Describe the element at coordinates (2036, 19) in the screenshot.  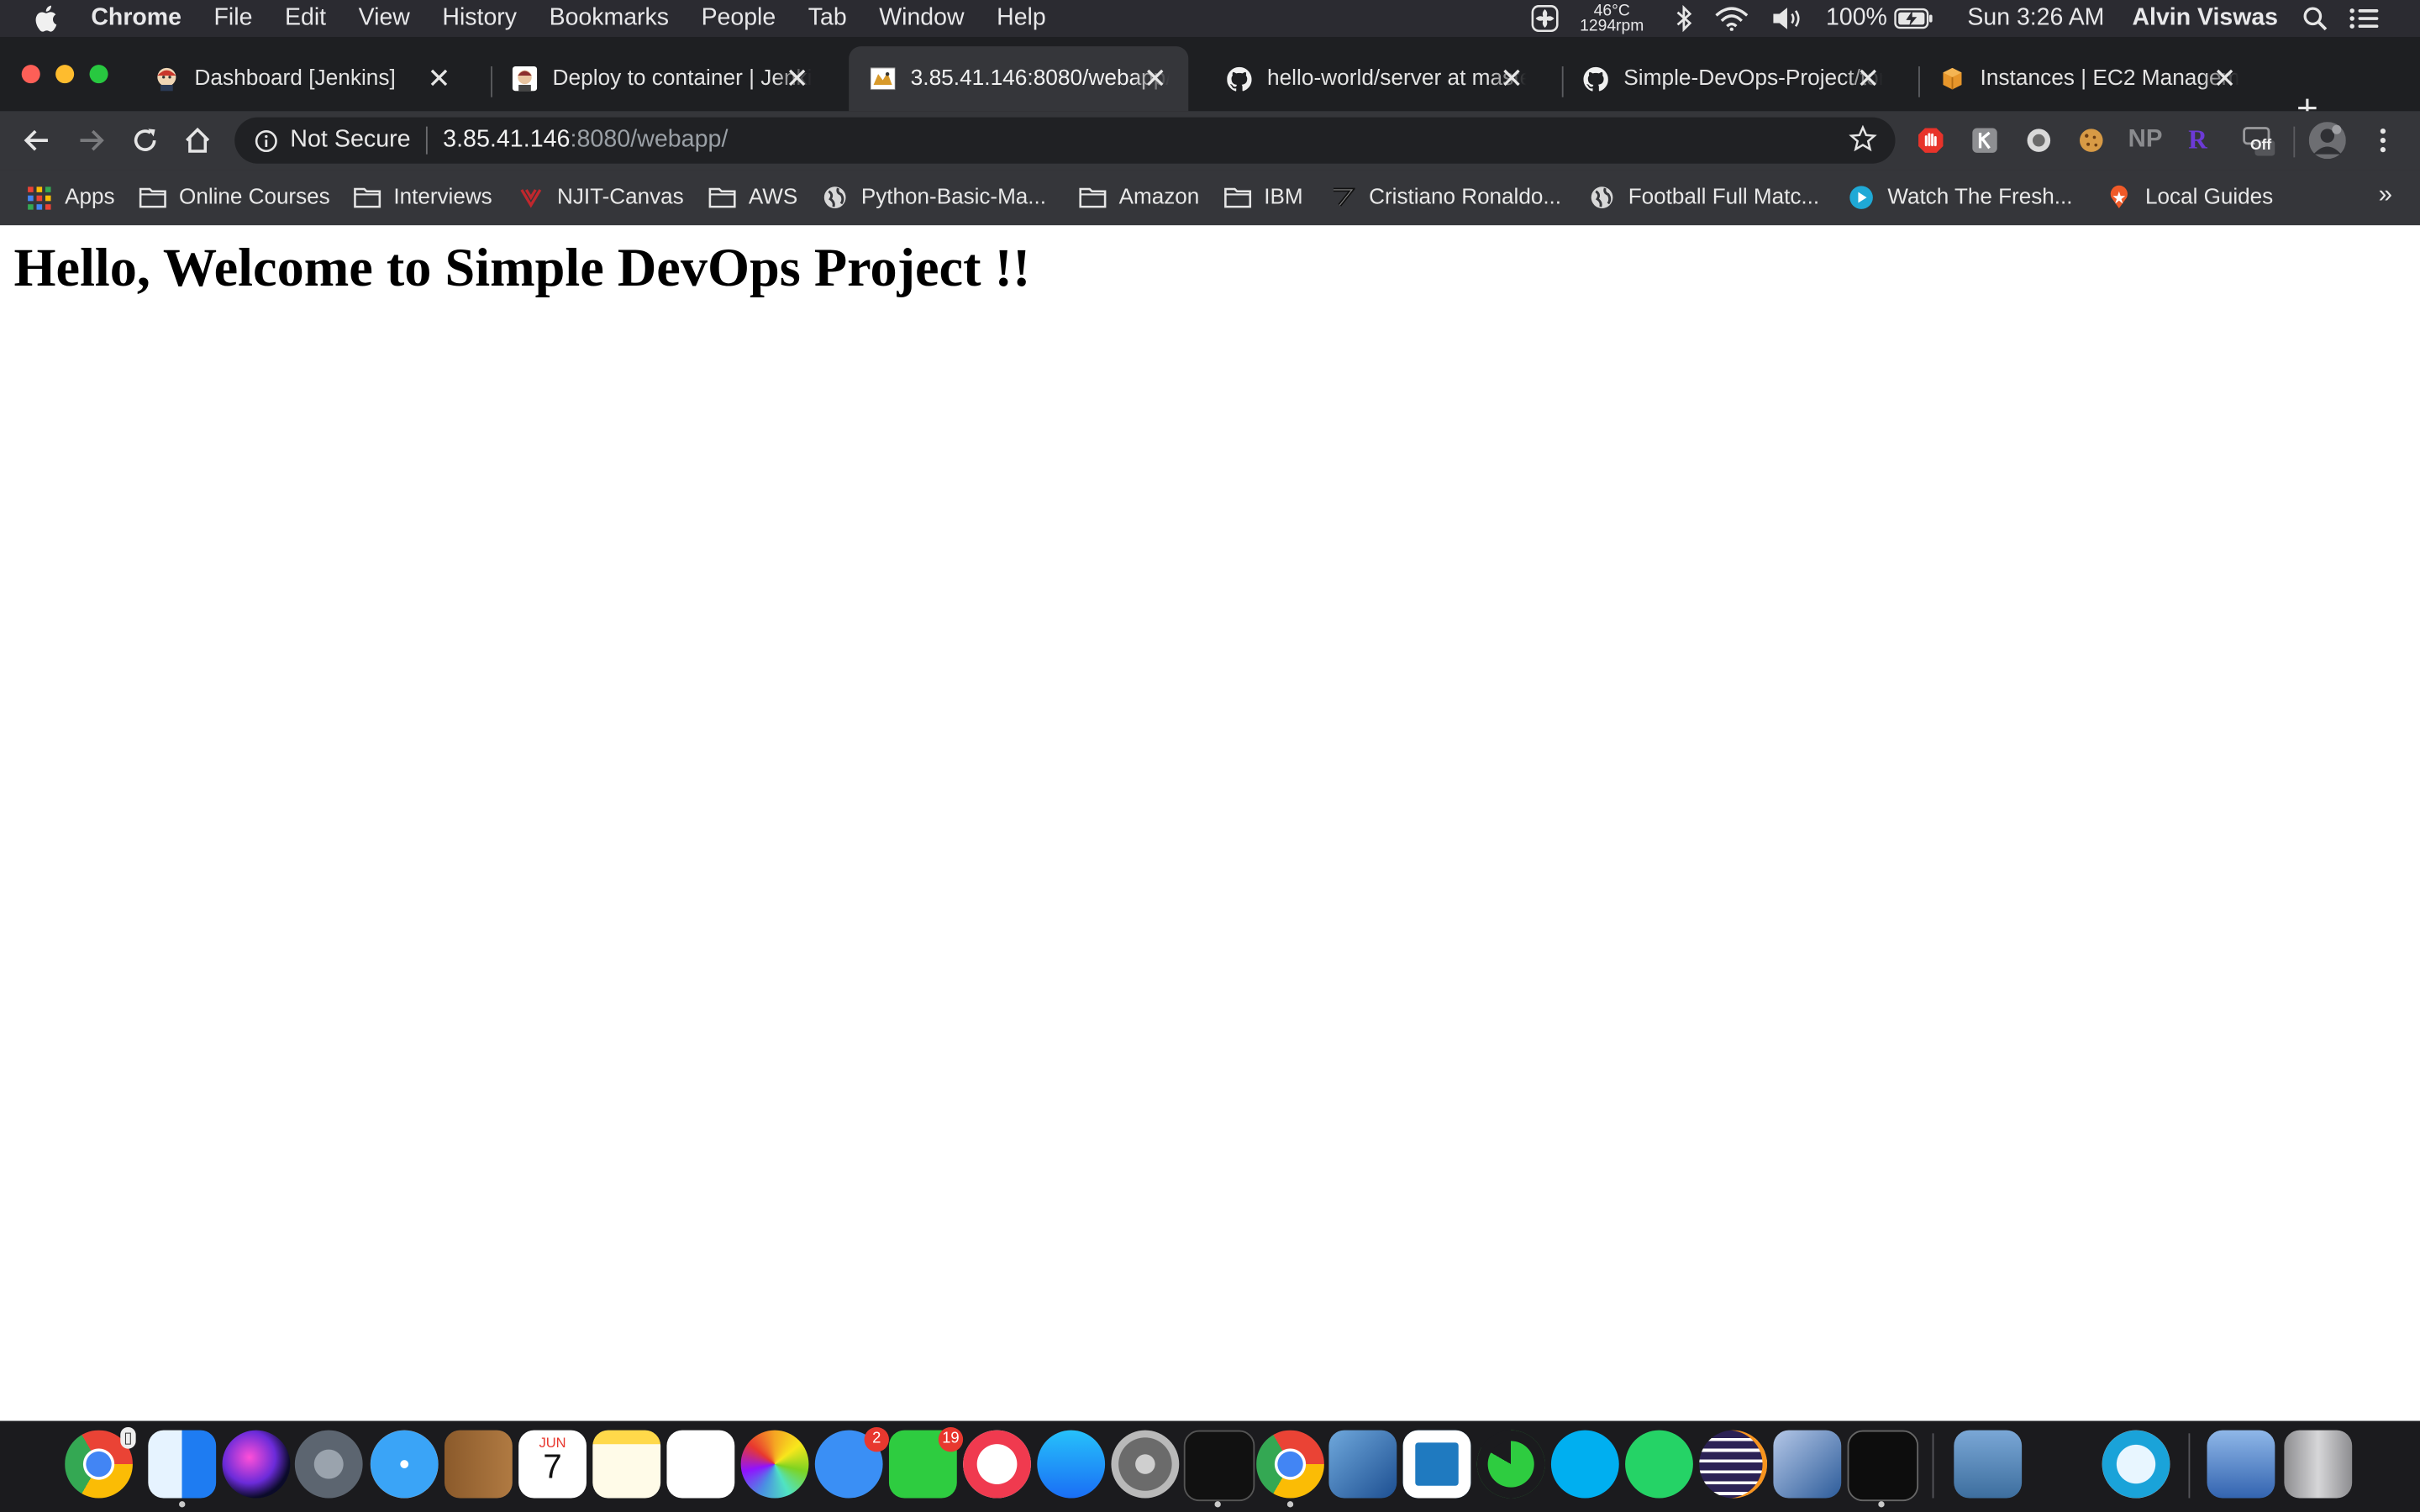
I see `clock: Sun 3:26 AM` at that location.